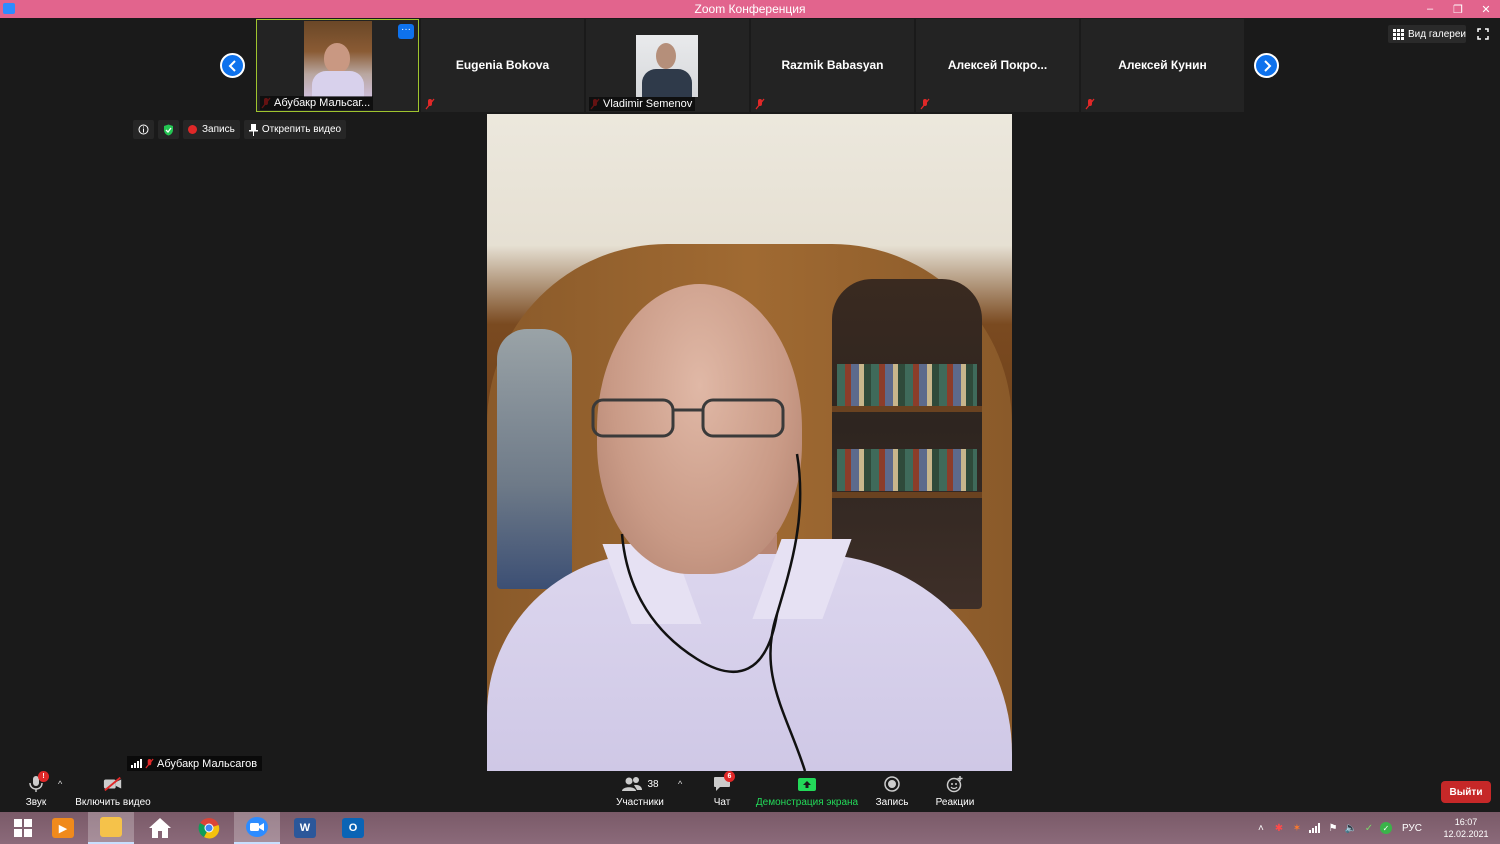  Describe the element at coordinates (1333, 828) in the screenshot. I see `flag-icon: ⚑` at that location.